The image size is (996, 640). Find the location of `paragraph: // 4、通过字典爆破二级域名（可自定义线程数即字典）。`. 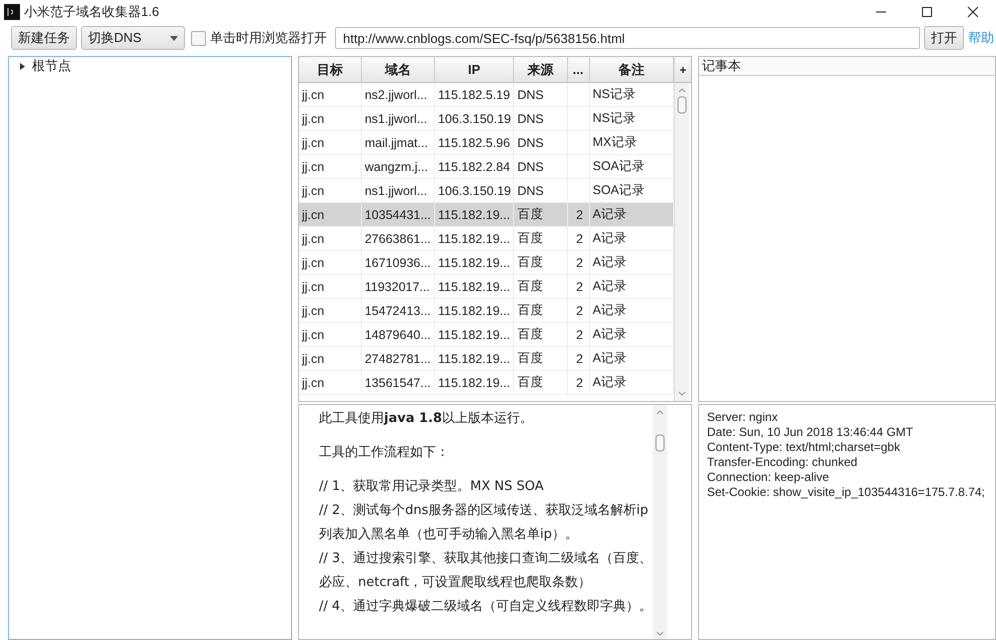

paragraph: // 4、通过字典爆破二级域名（可自定义线程数即字典）。 is located at coordinates (486, 607).